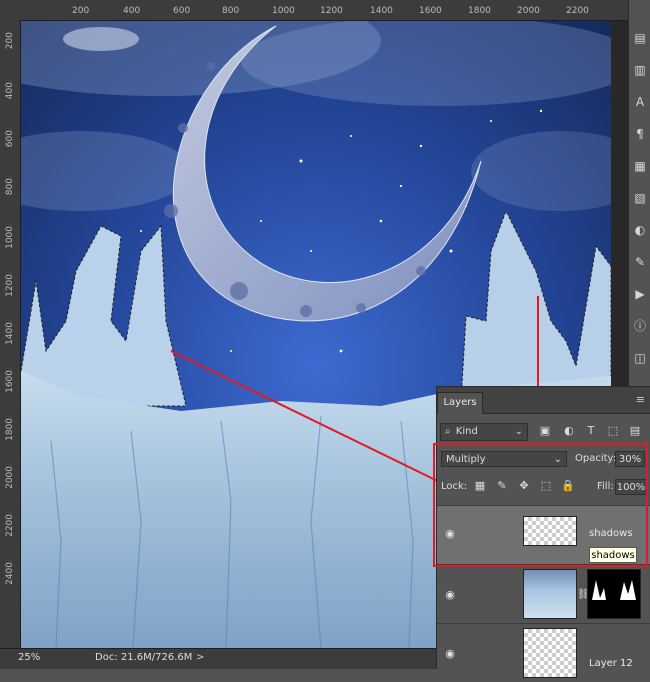 Image resolution: width=650 pixels, height=682 pixels. I want to click on layer-mask-thumbnail, so click(614, 594).